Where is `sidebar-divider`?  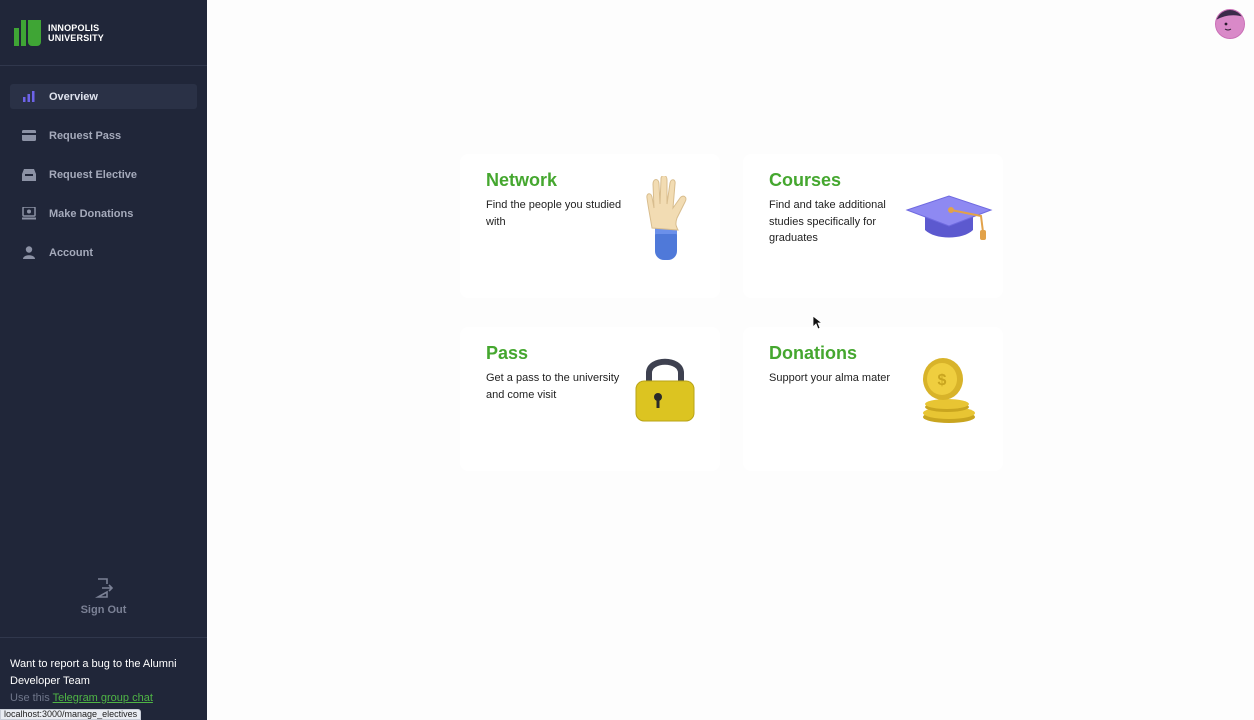 sidebar-divider is located at coordinates (103, 637).